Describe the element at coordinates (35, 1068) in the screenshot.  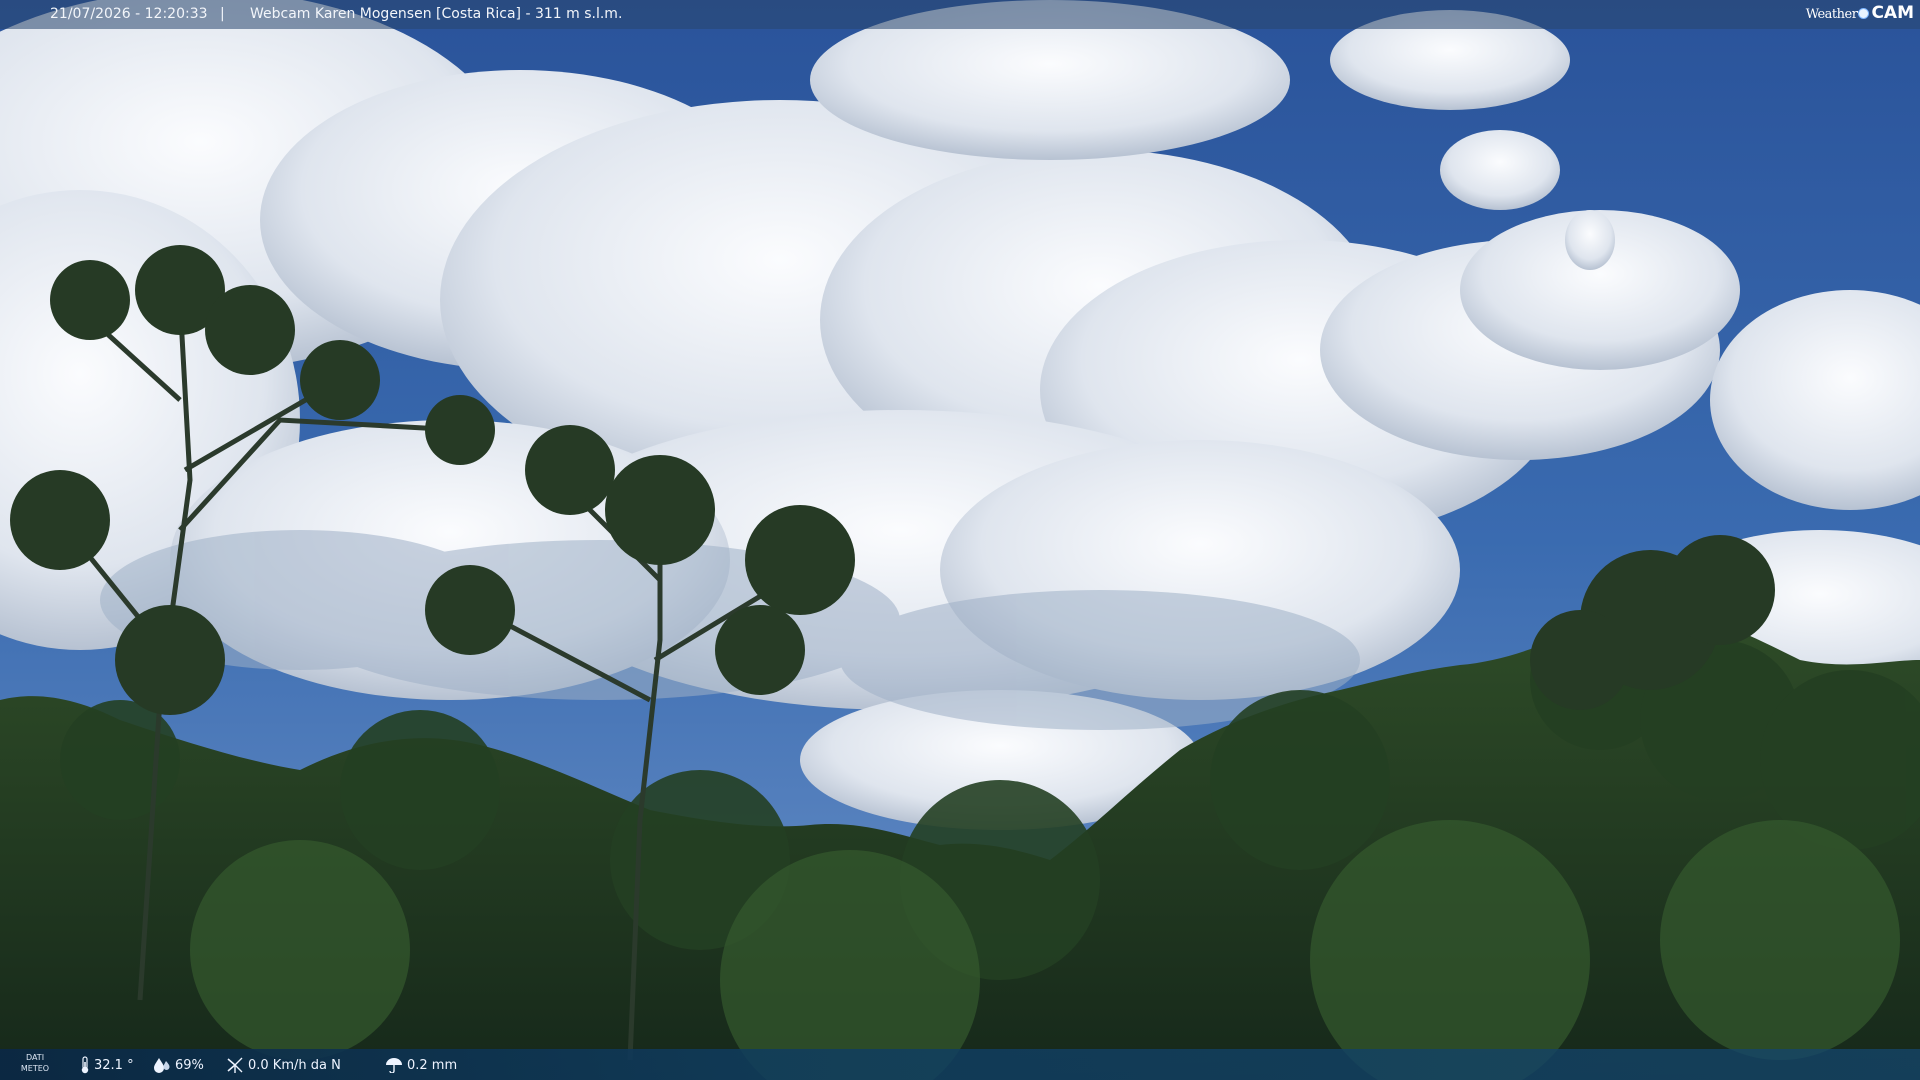
I see `meteo-label: METEO` at that location.